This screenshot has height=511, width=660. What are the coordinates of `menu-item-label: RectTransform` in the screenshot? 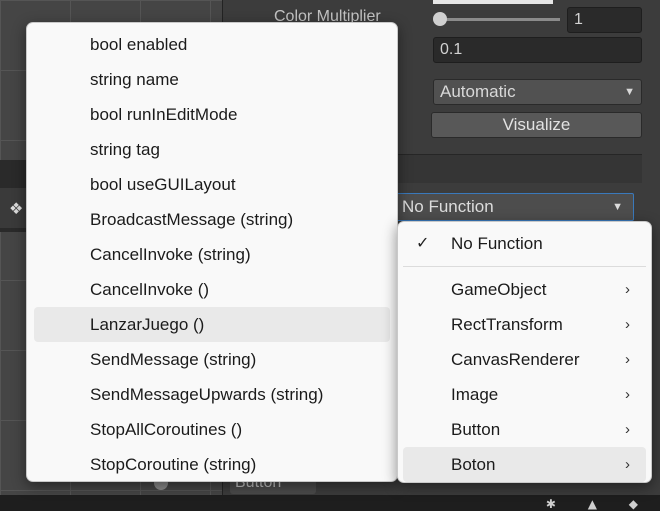 It's located at (507, 324).